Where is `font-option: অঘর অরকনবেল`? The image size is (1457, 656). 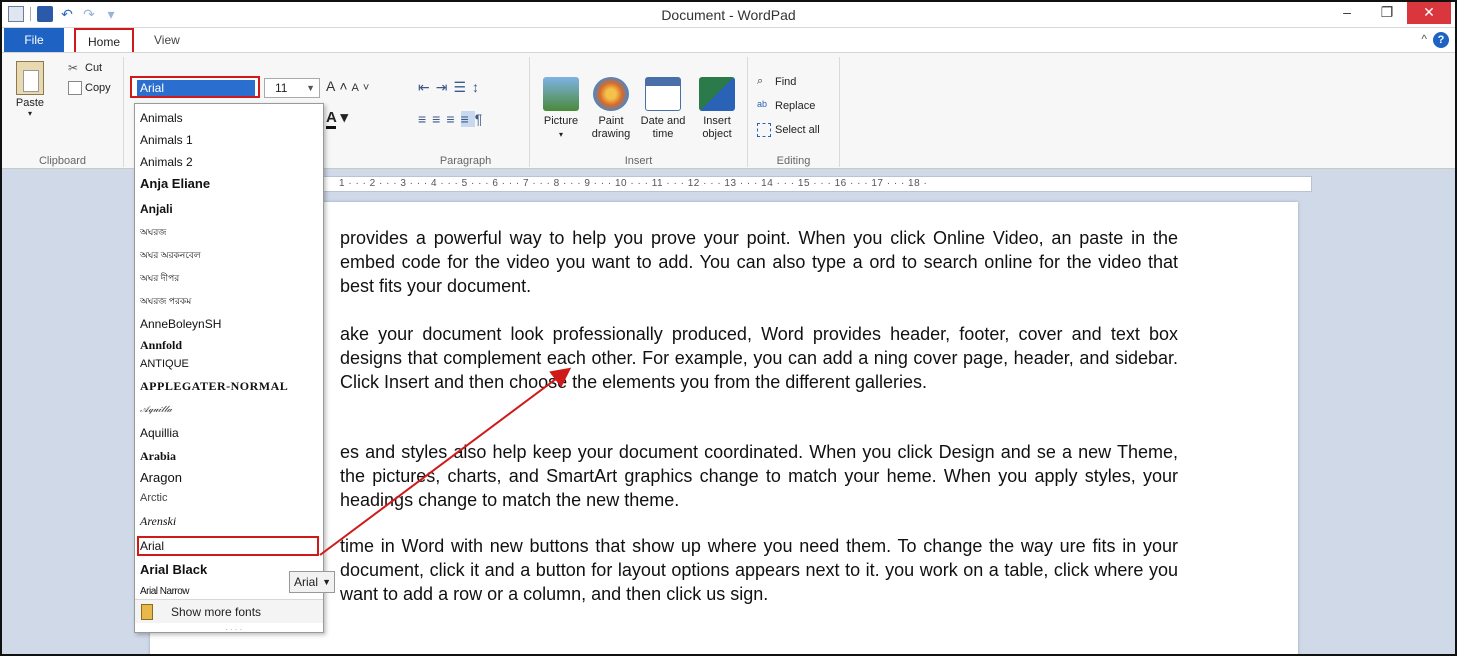 font-option: অঘর অরকনবেল is located at coordinates (170, 255).